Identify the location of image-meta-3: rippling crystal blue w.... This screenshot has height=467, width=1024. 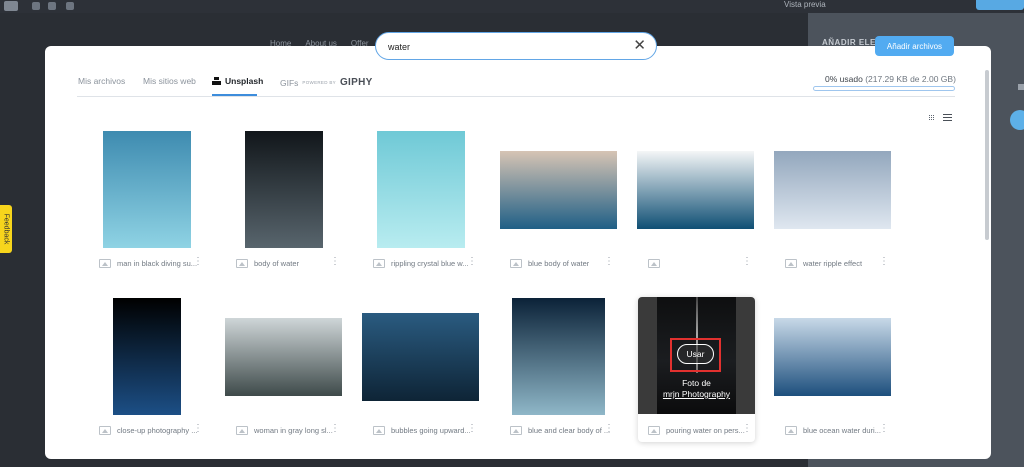
(425, 263).